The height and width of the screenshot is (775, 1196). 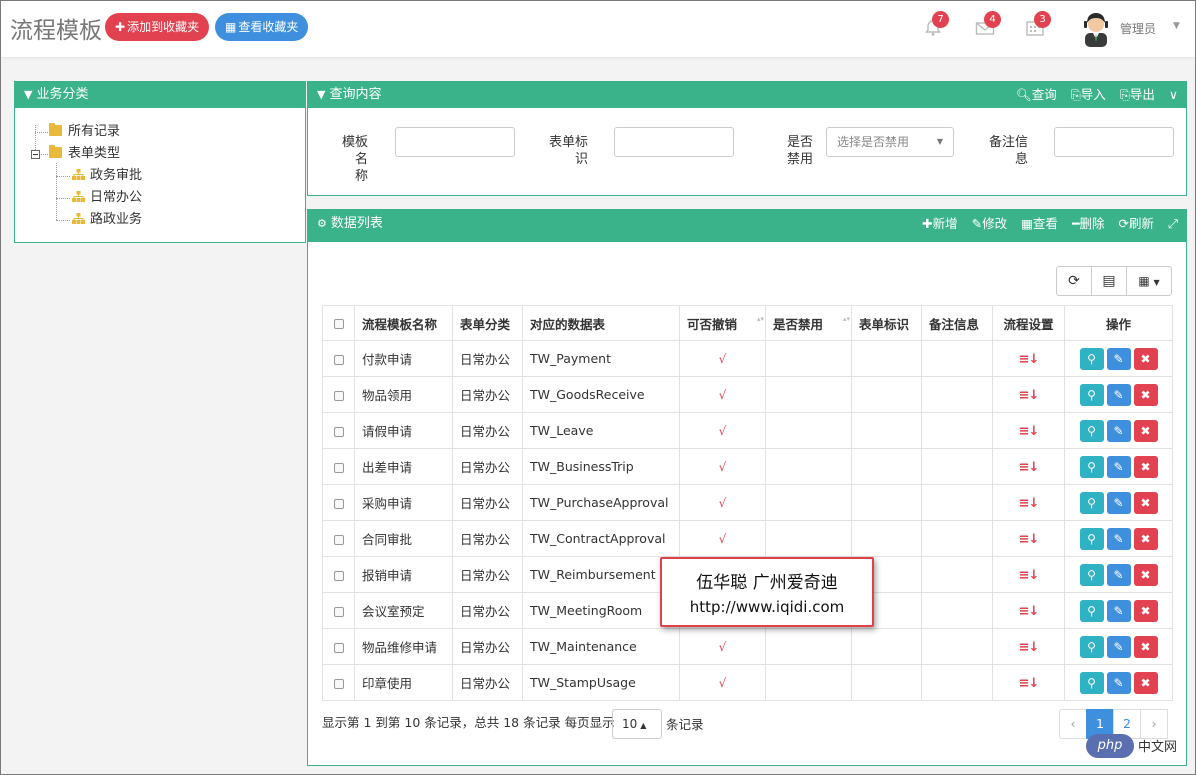 I want to click on select-all-checkbox-cell, so click(x=338, y=323).